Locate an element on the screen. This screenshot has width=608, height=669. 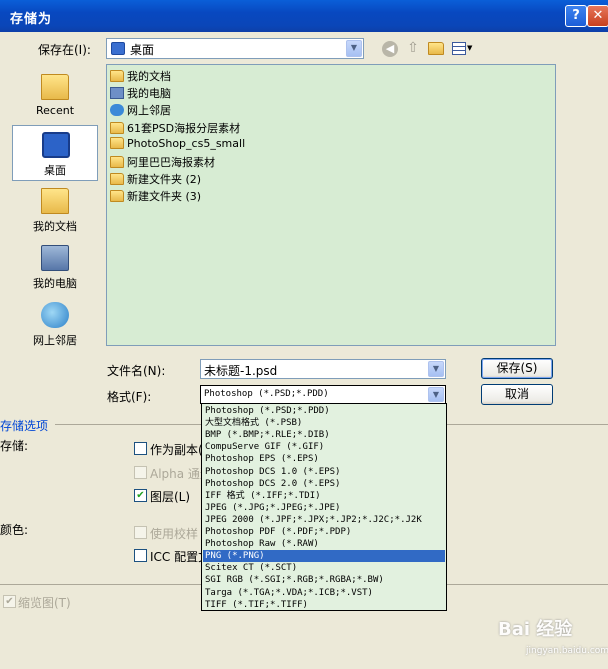
places-bar: Recent 桌面 我的文档 我的电脑 网上邻居 is located at coordinates (55, 210).